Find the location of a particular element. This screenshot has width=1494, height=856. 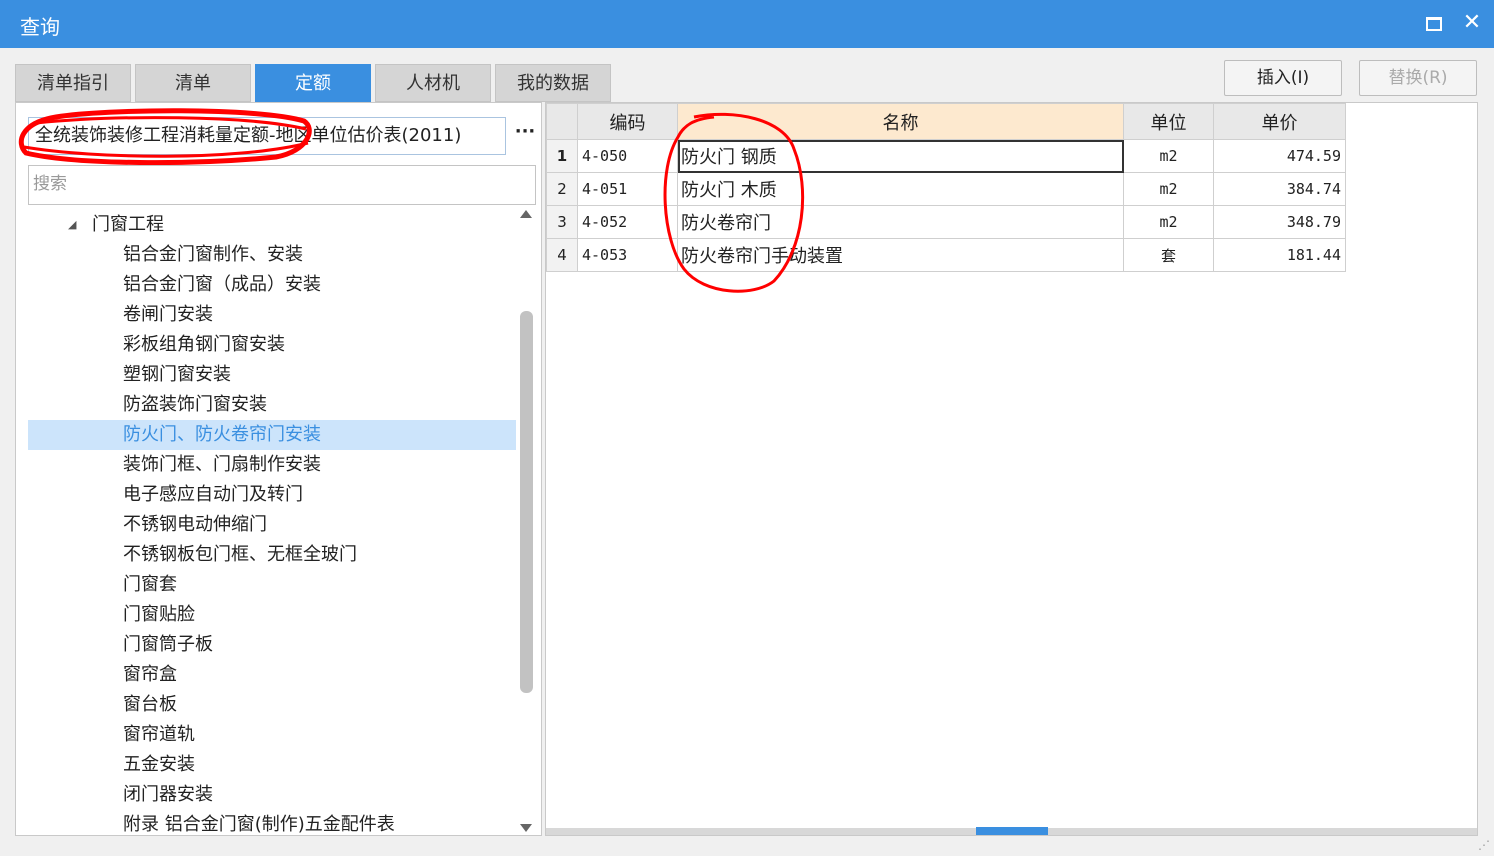

tree-item: 铝合金门窗制作、安装 is located at coordinates (272, 255).